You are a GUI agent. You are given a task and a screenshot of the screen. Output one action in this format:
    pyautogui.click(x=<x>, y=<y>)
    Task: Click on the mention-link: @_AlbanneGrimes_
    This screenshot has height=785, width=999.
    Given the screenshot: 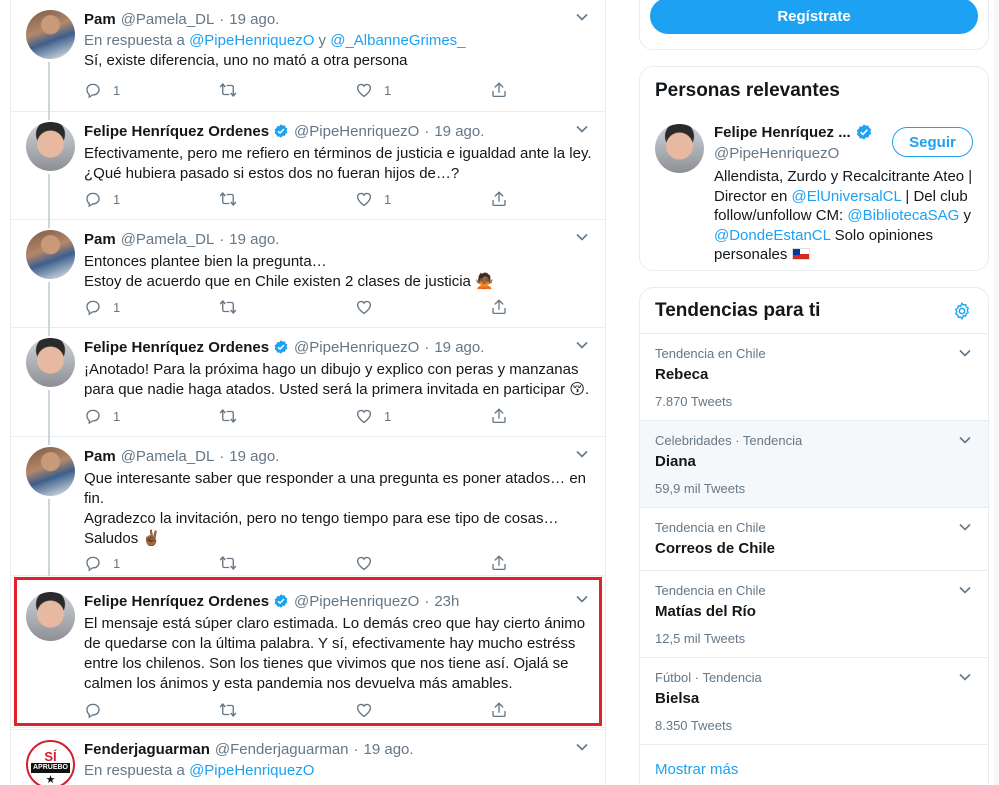 What is the action you would take?
    pyautogui.click(x=397, y=40)
    